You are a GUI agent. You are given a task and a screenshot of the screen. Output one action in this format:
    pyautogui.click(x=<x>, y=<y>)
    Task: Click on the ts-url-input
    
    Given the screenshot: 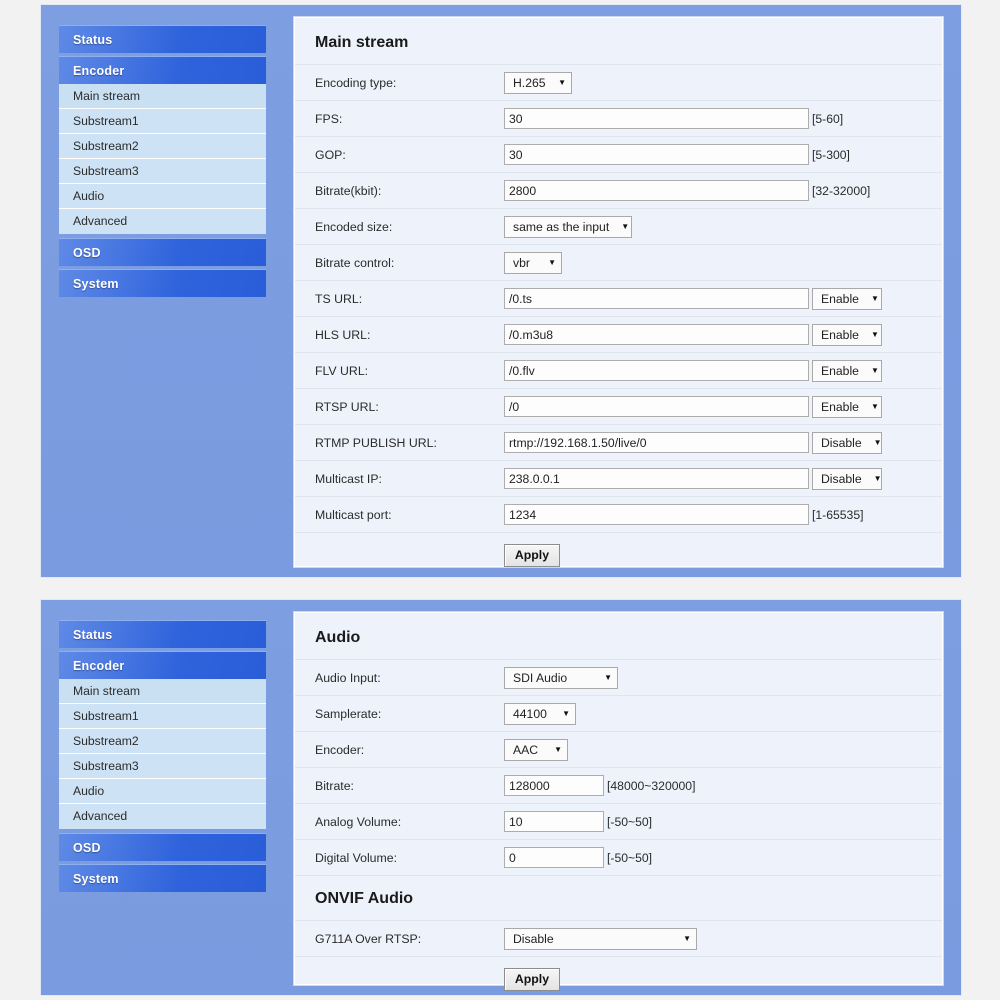 What is the action you would take?
    pyautogui.click(x=656, y=298)
    